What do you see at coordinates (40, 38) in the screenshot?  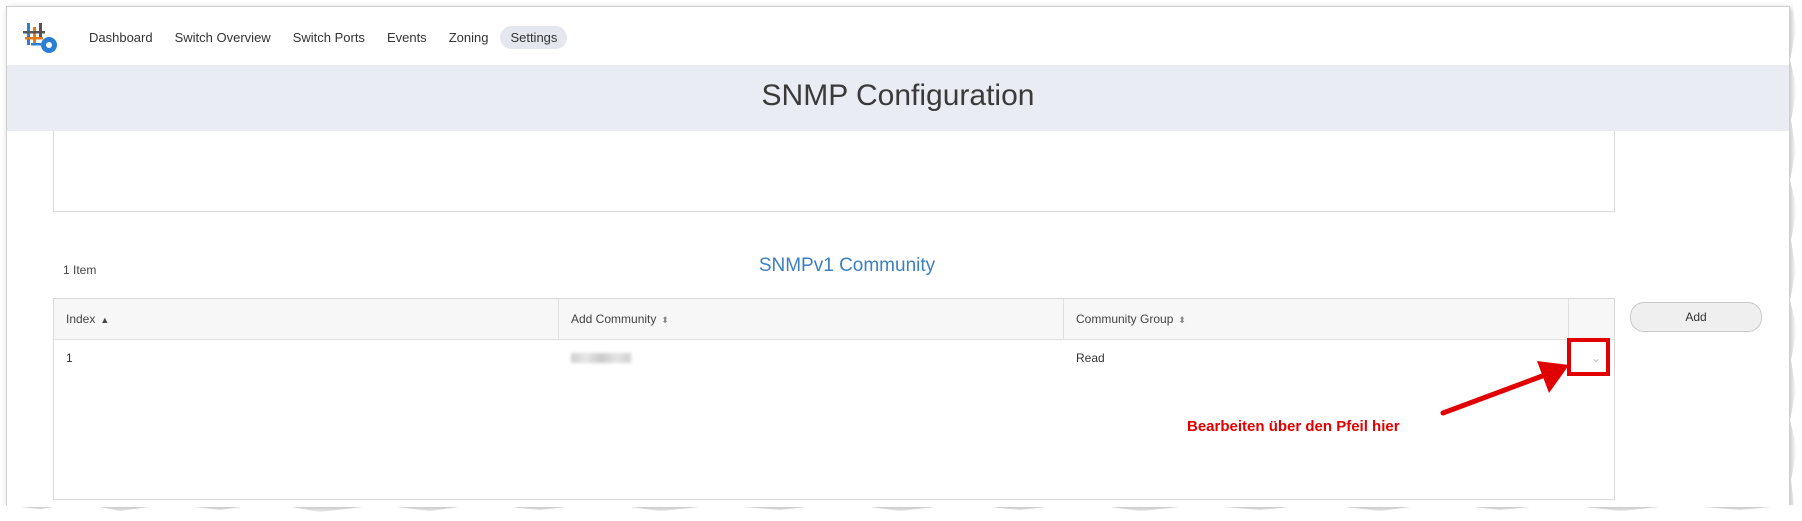 I see `app-logo-icon` at bounding box center [40, 38].